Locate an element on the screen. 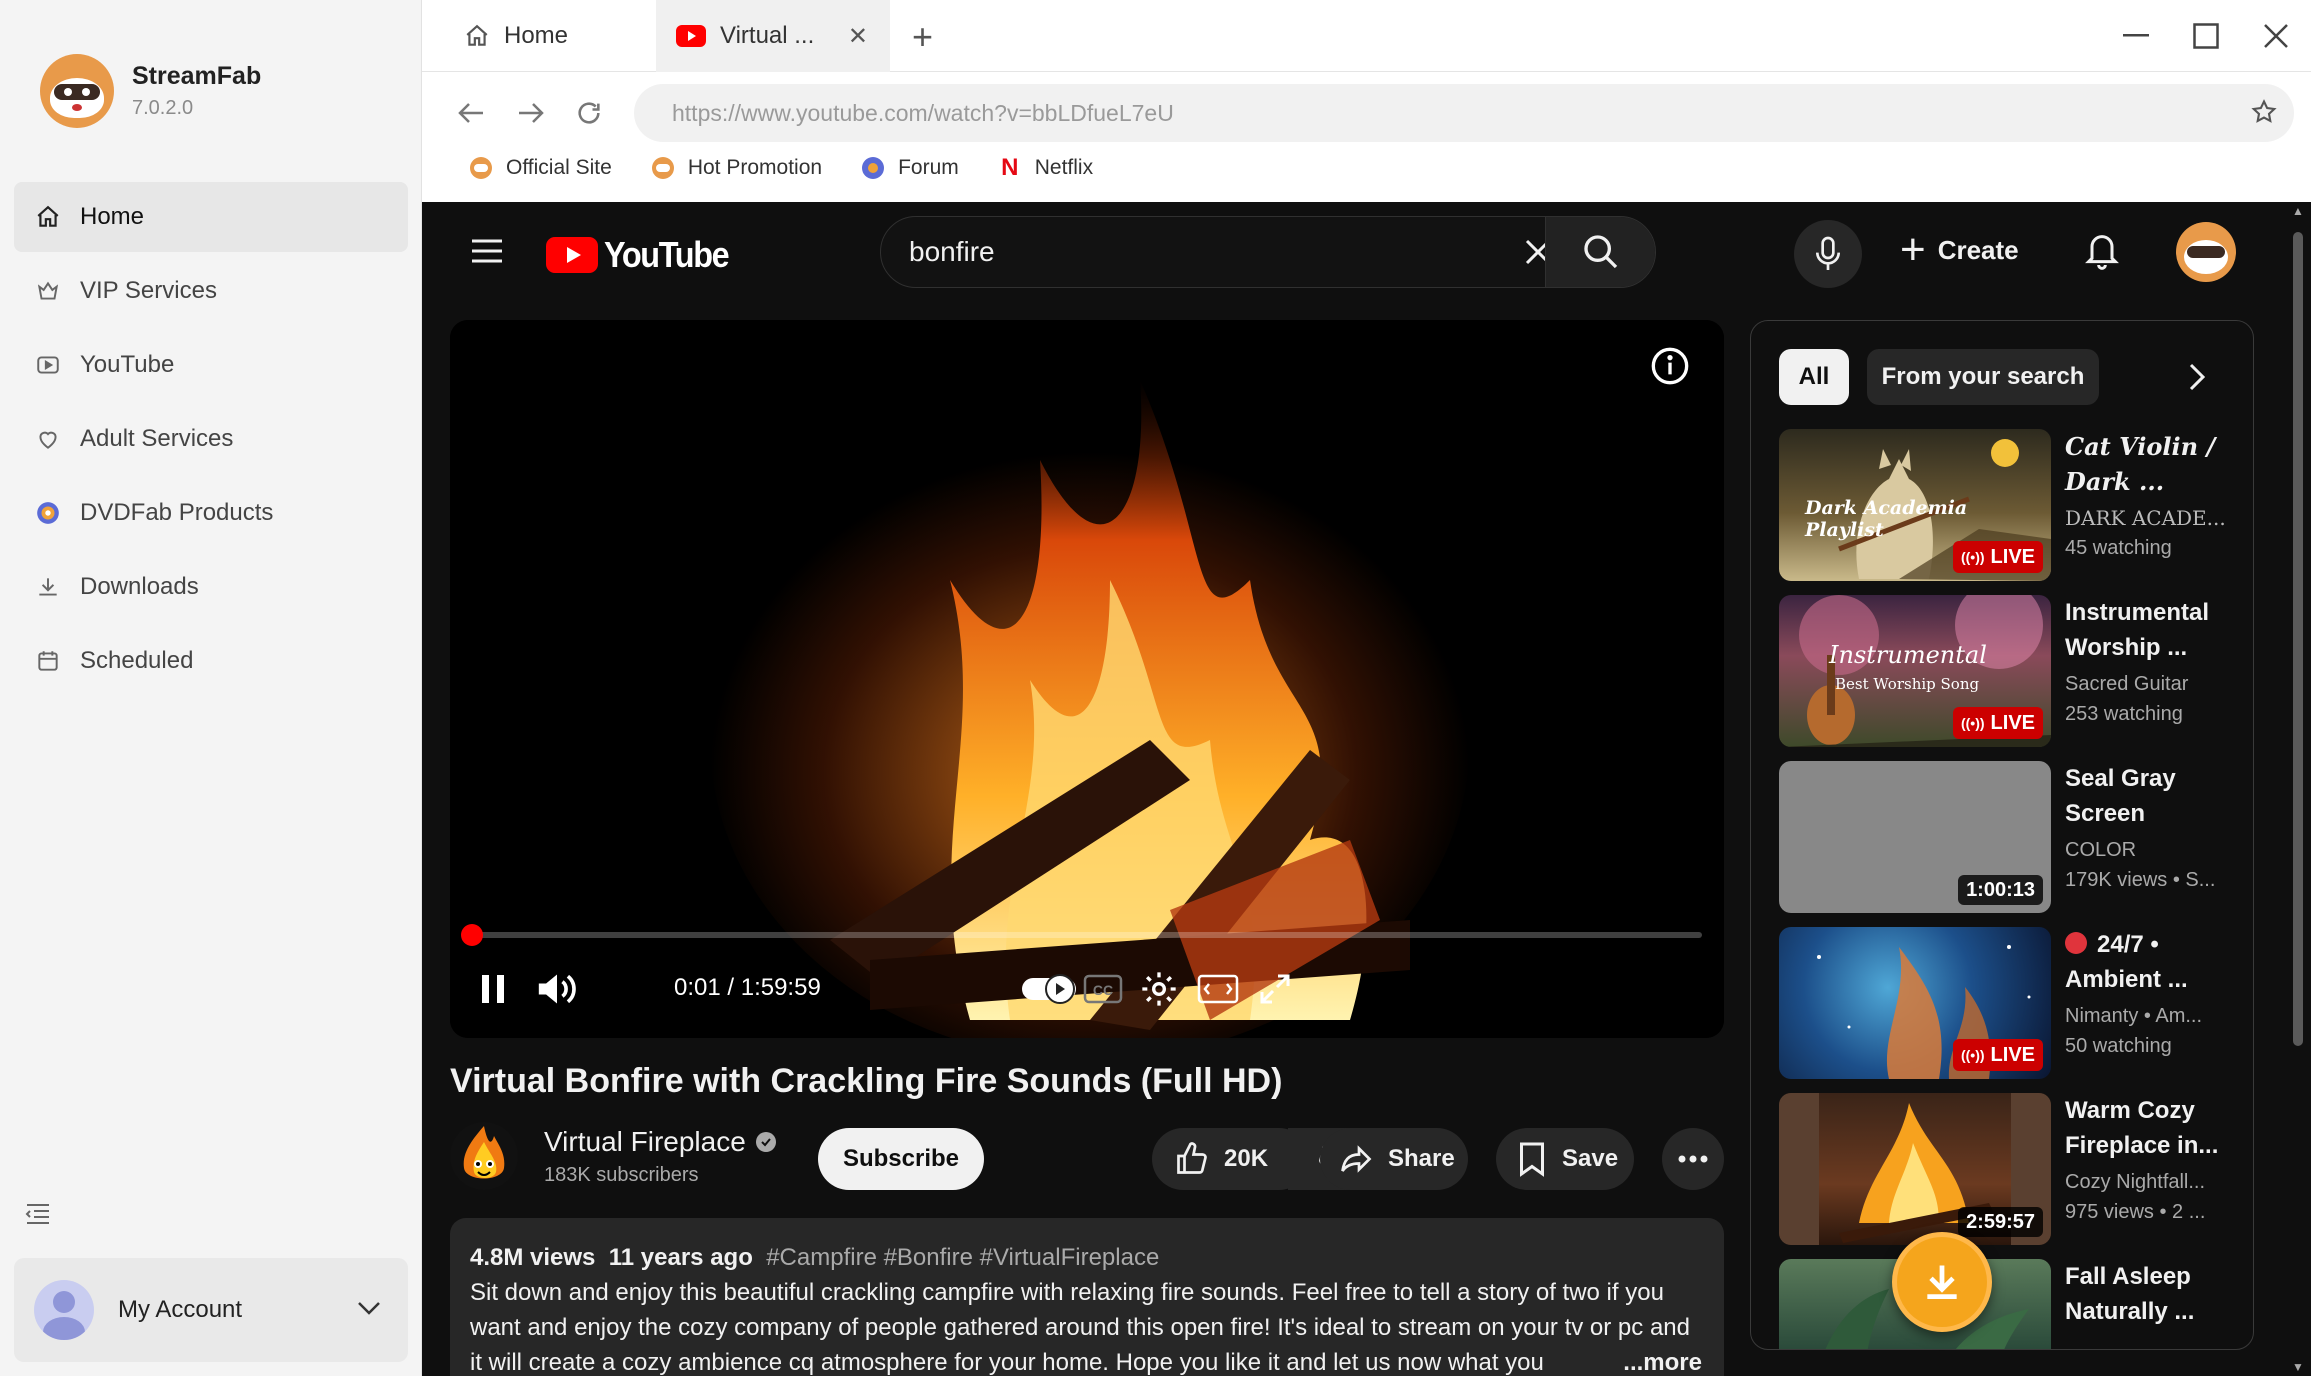 This screenshot has width=2311, height=1376. download-icon is located at coordinates (48, 587).